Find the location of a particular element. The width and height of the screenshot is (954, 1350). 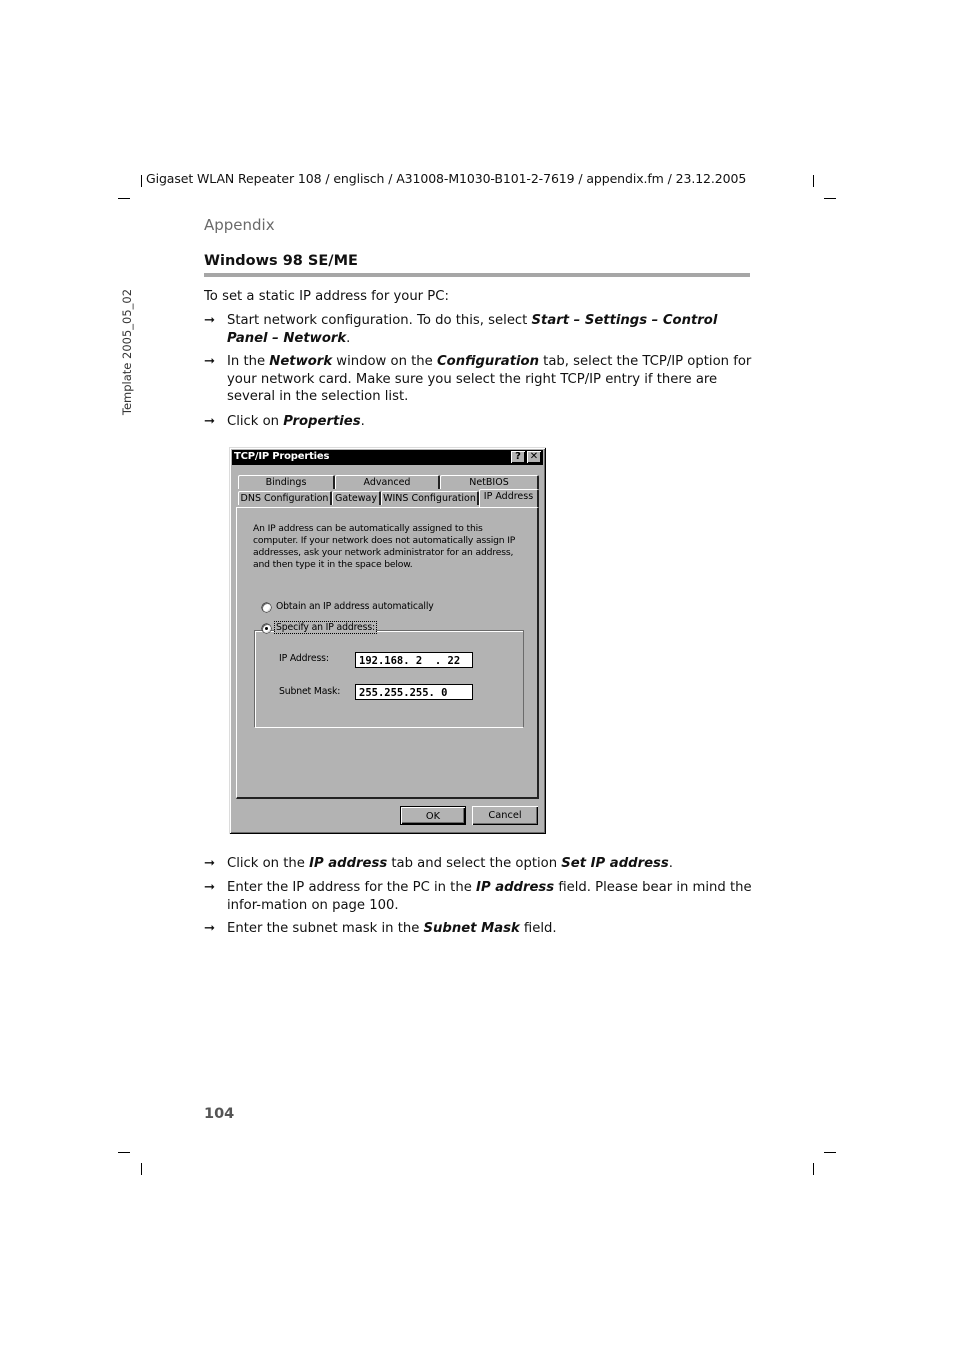

step-text-fragment: In the is located at coordinates (248, 361).